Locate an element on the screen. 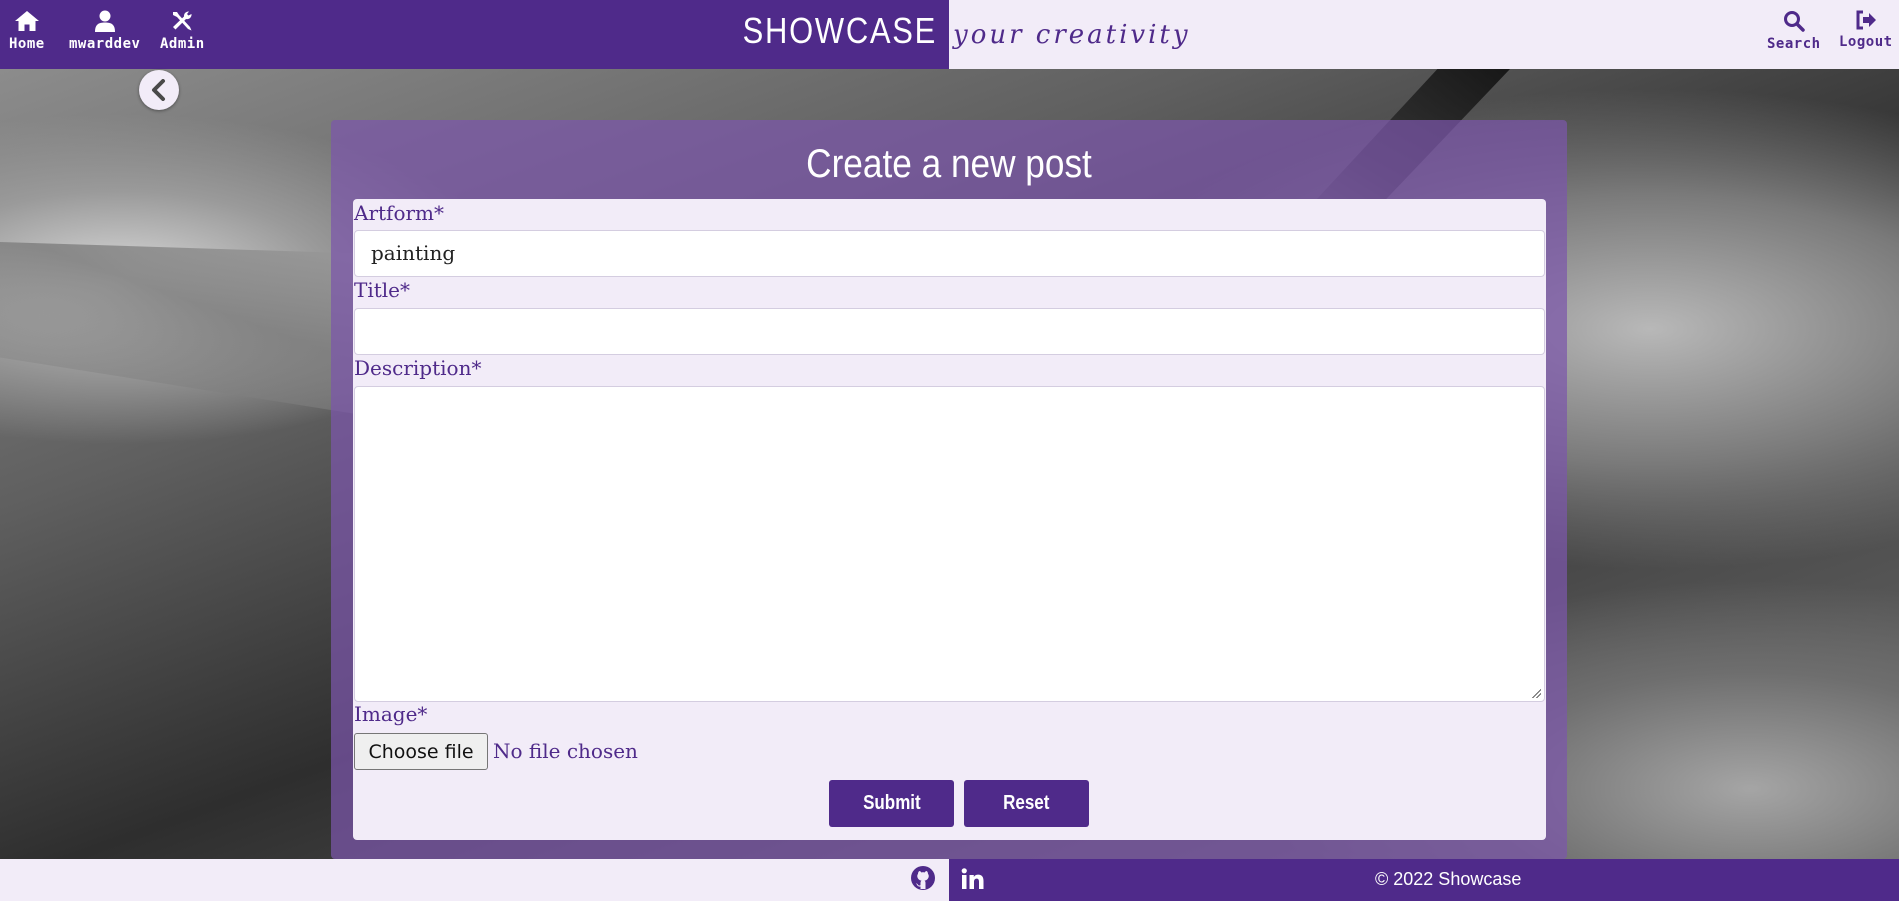  description-label: Description* is located at coordinates (418, 368).